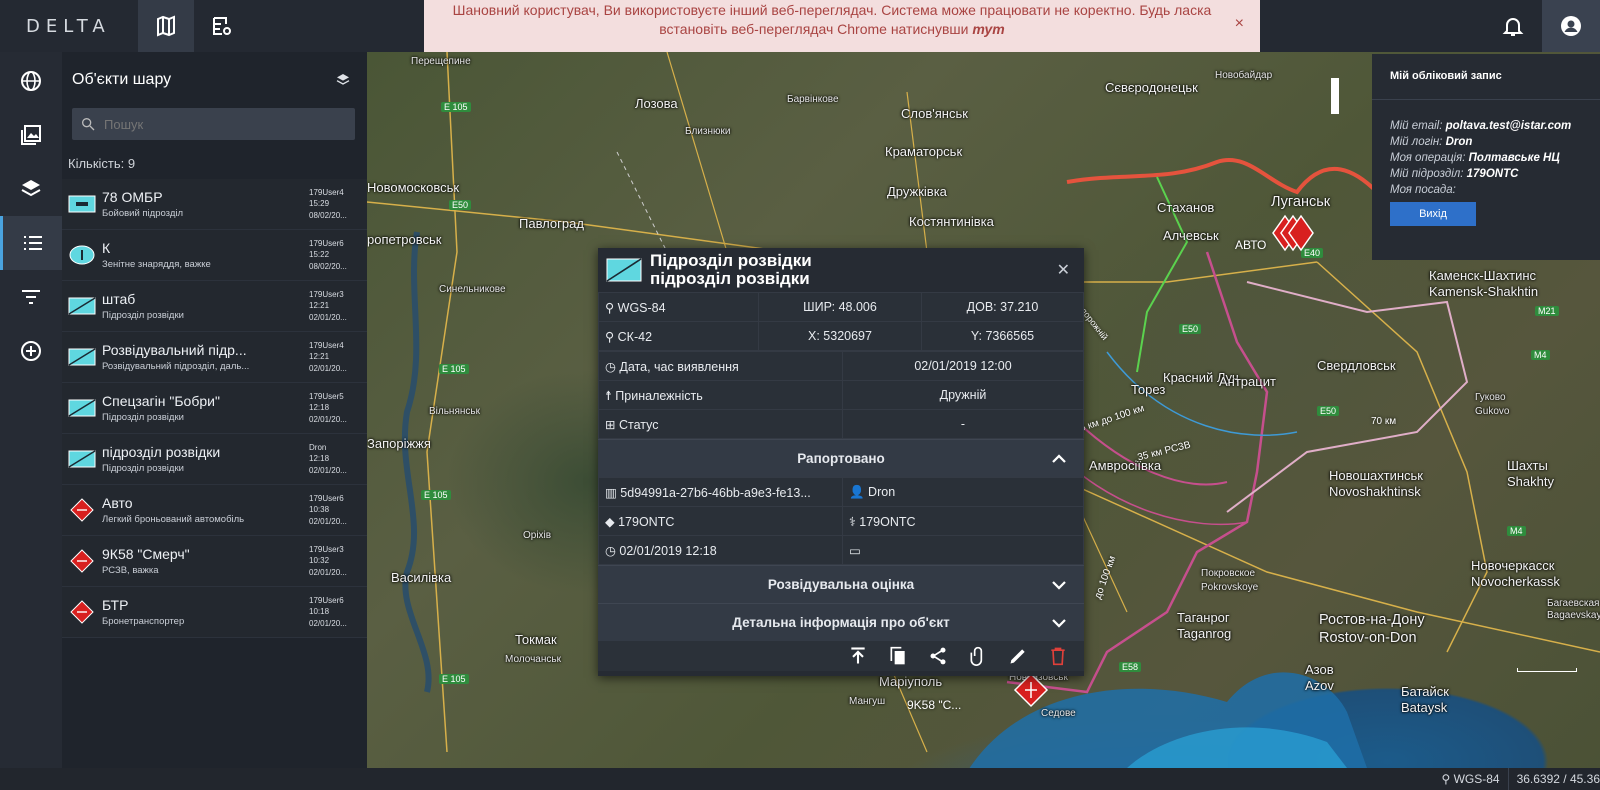  What do you see at coordinates (1433, 214) in the screenshot?
I see `logout-button: Вихід` at bounding box center [1433, 214].